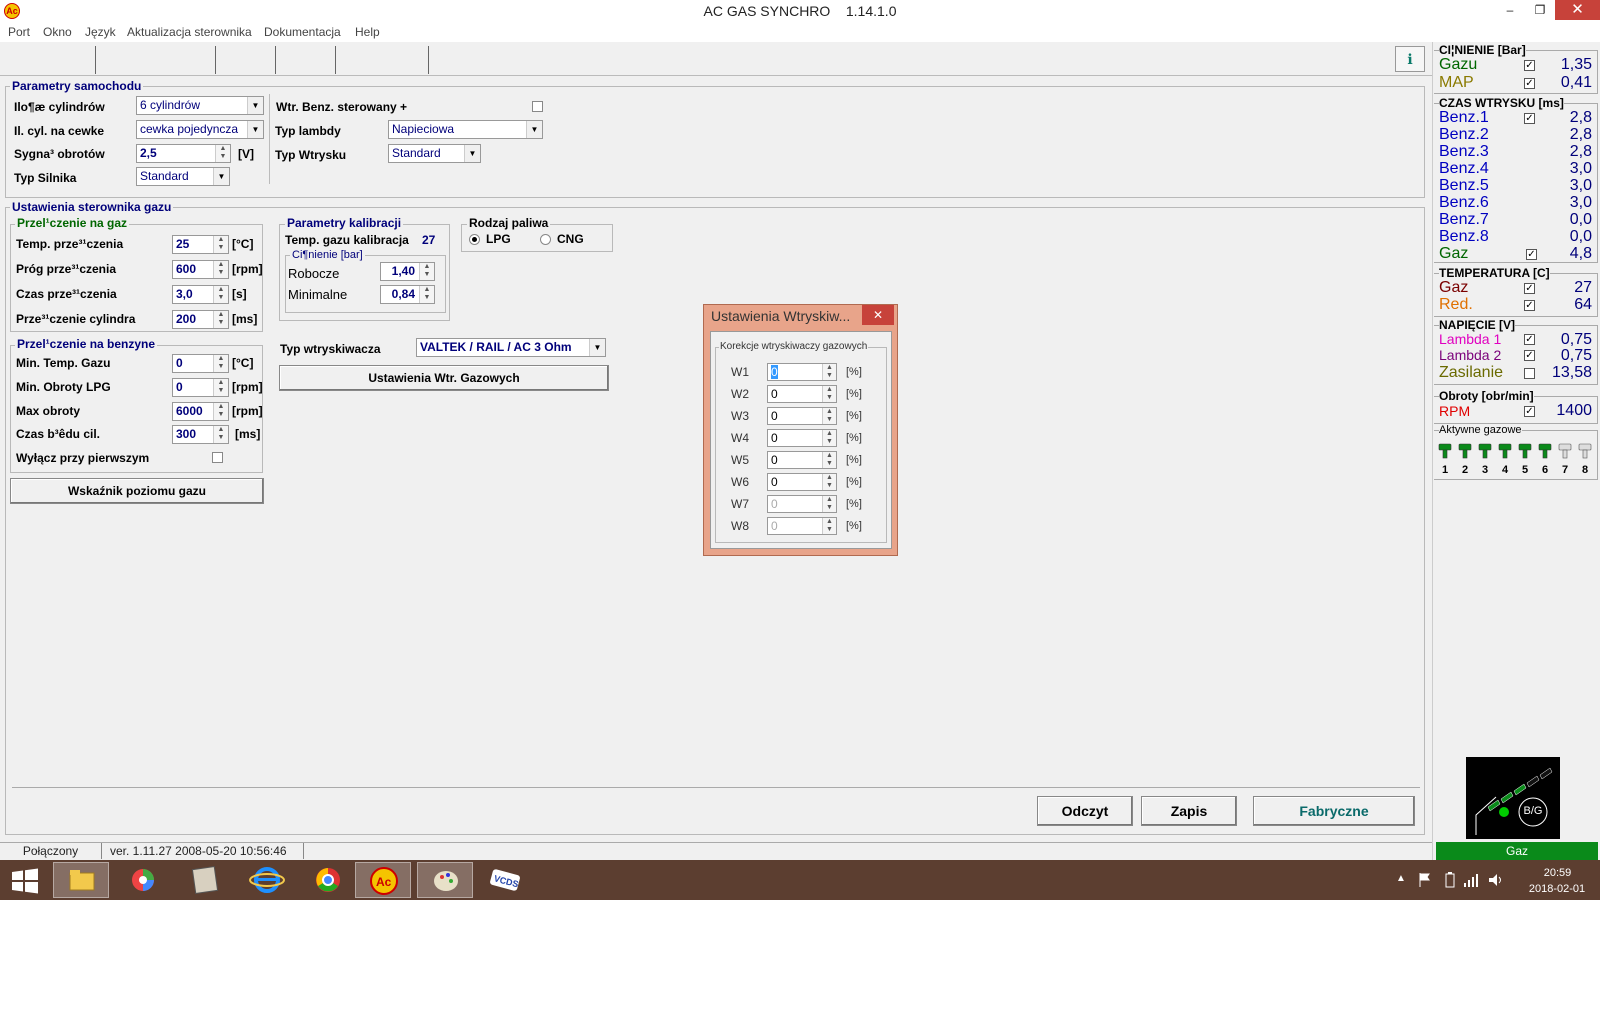 This screenshot has width=1600, height=1032. I want to click on engine-type-label: Typ Silnika, so click(45, 178).